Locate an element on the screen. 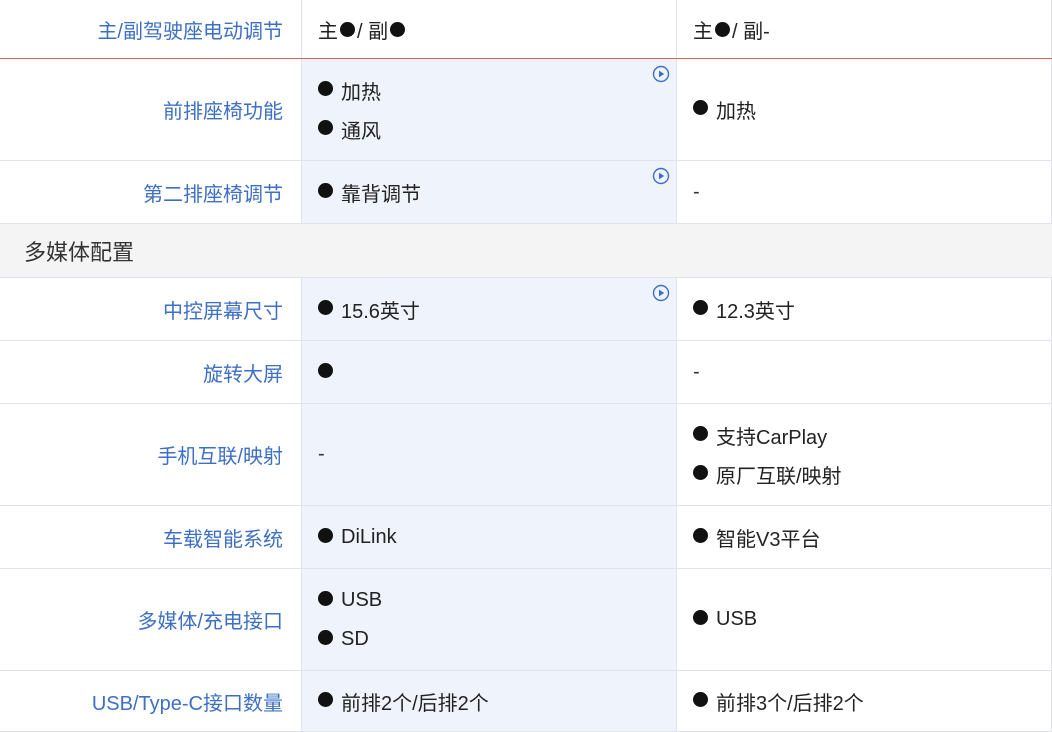 This screenshot has height=732, width=1052. row-label: 旋转大屏 is located at coordinates (151, 372).